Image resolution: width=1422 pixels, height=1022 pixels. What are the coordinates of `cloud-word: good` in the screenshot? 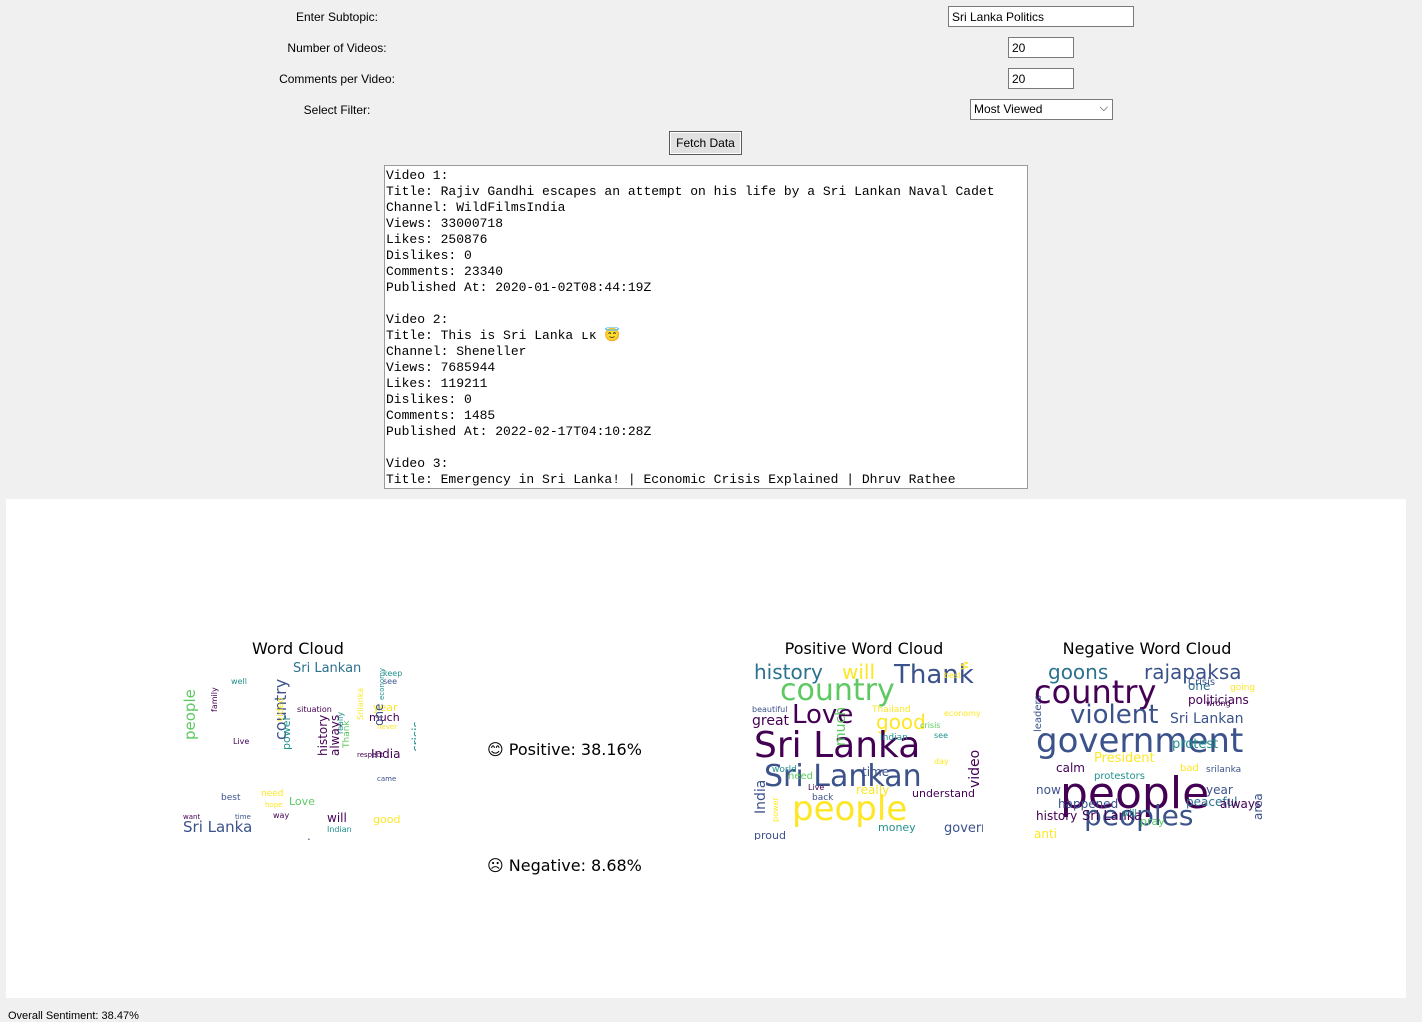 It's located at (387, 819).